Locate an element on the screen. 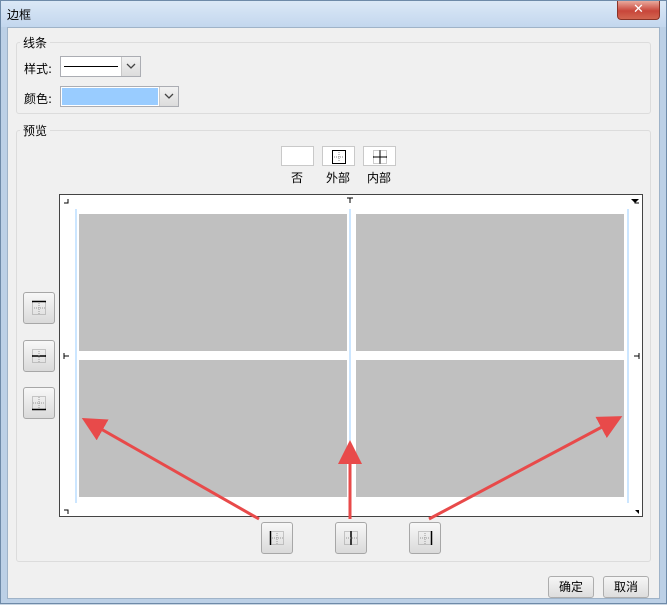  preset-inner-button is located at coordinates (379, 156).